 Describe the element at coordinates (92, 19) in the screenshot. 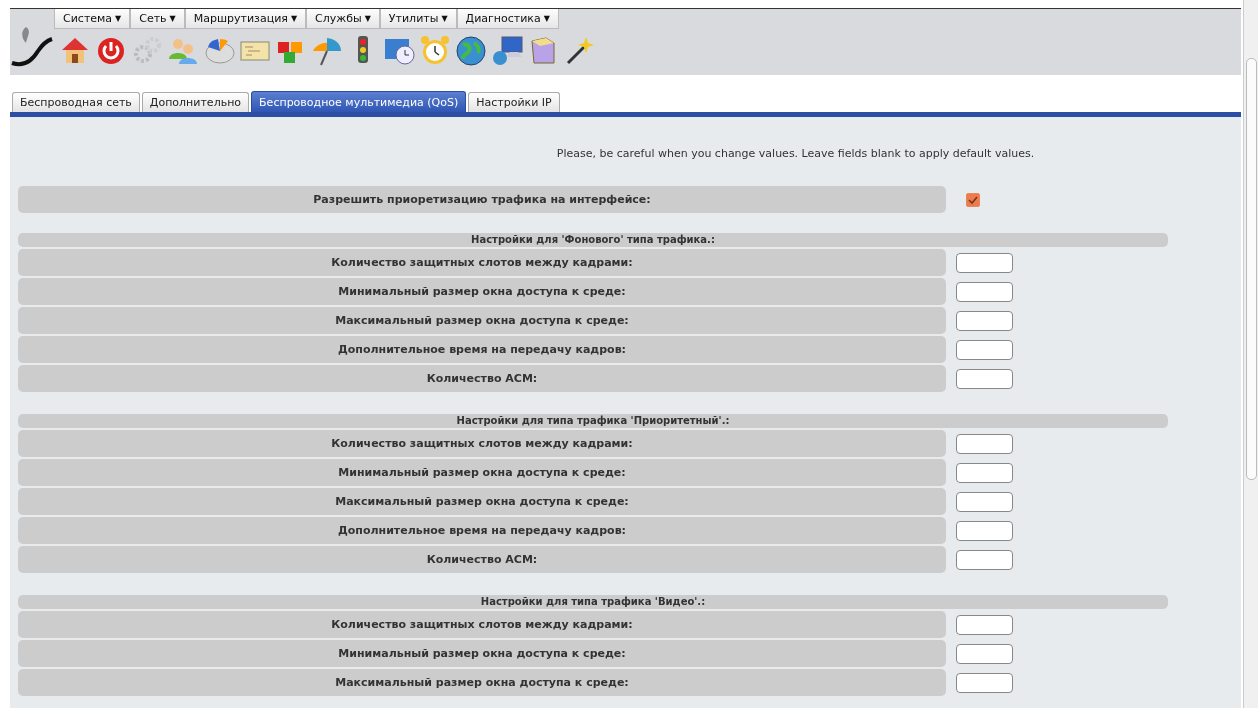

I see `menu-item: Система ▼` at that location.